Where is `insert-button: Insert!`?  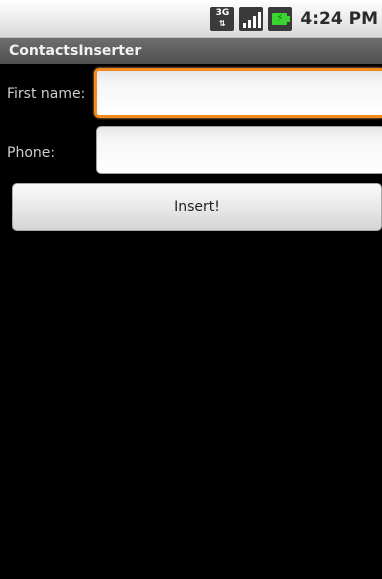 insert-button: Insert! is located at coordinates (197, 207).